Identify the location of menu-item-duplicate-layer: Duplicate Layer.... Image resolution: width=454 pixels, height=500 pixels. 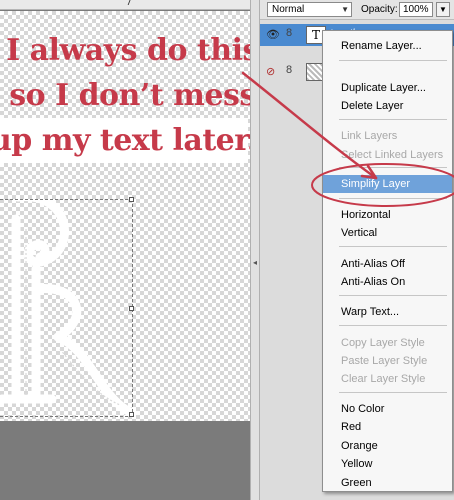
(387, 88).